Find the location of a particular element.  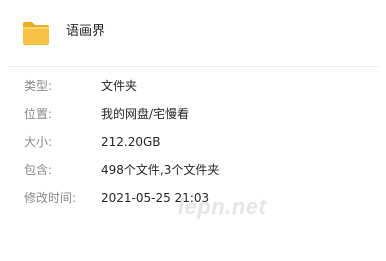

property-label: 修改时间: is located at coordinates (50, 198).